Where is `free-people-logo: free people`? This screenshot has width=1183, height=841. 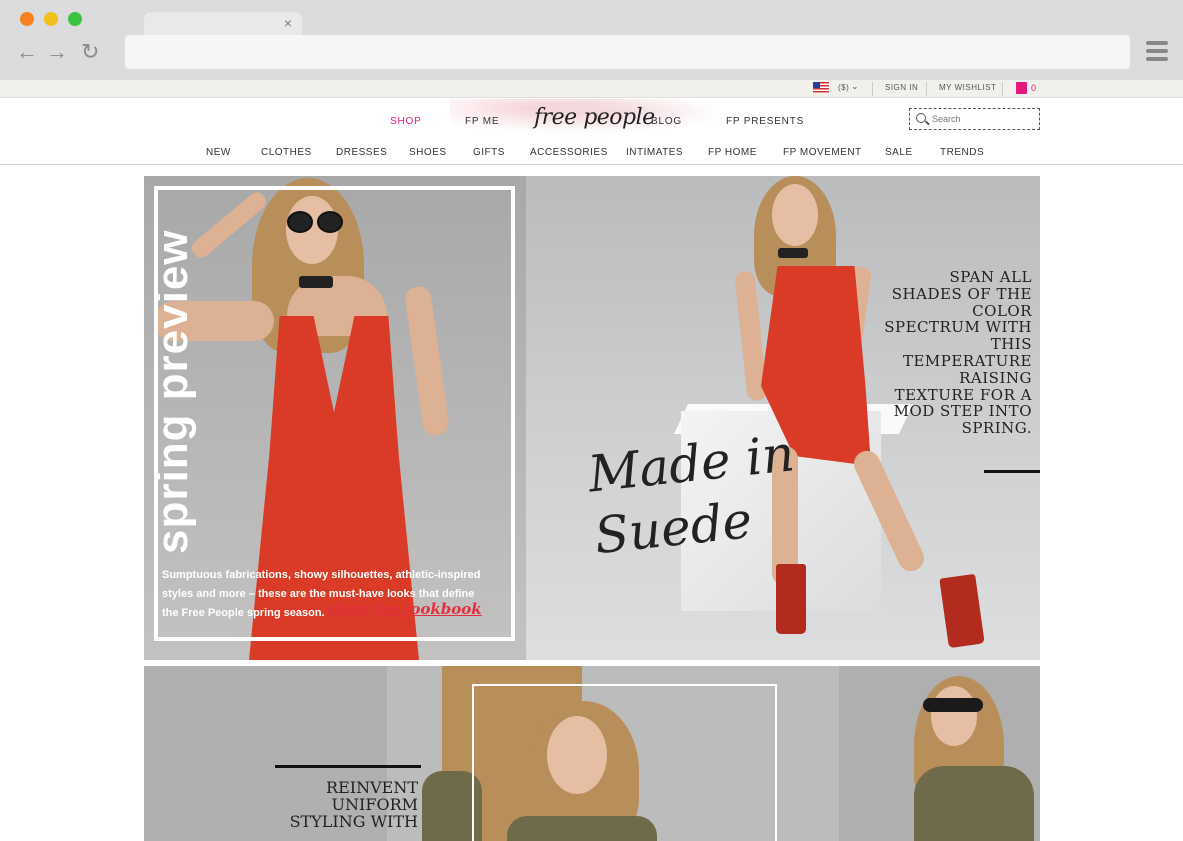
free-people-logo: free people is located at coordinates (594, 117).